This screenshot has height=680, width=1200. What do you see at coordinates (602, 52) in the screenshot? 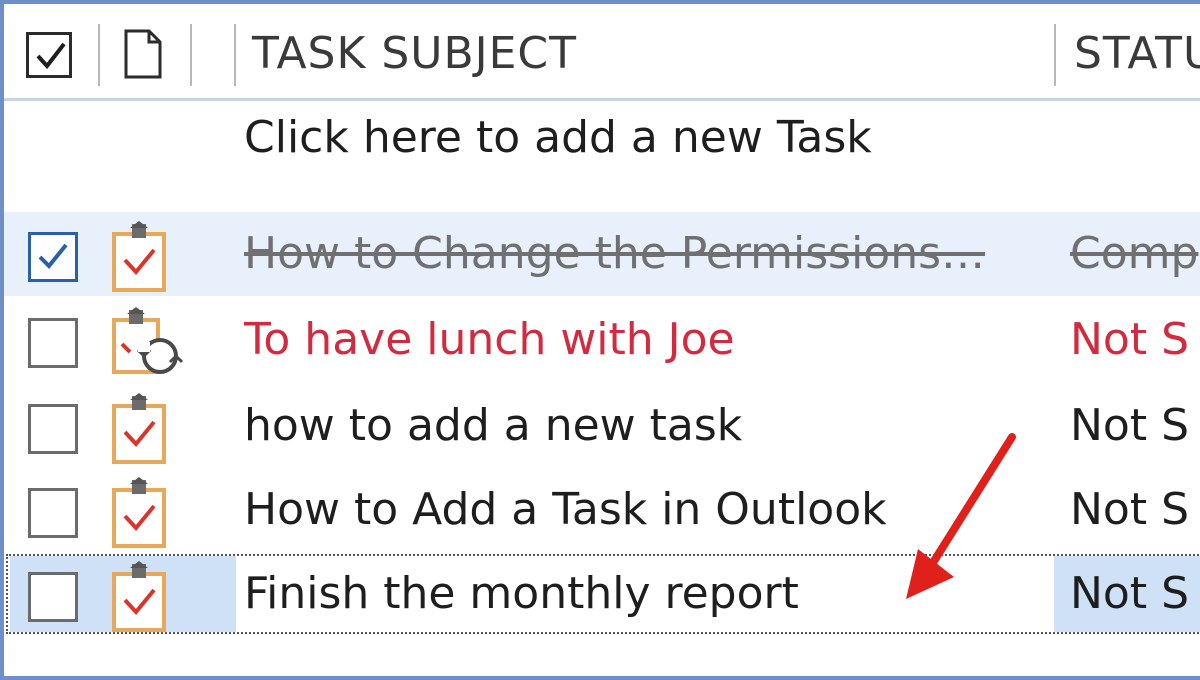
I see `column-header-bar: TASK SUBJECT STATU` at bounding box center [602, 52].